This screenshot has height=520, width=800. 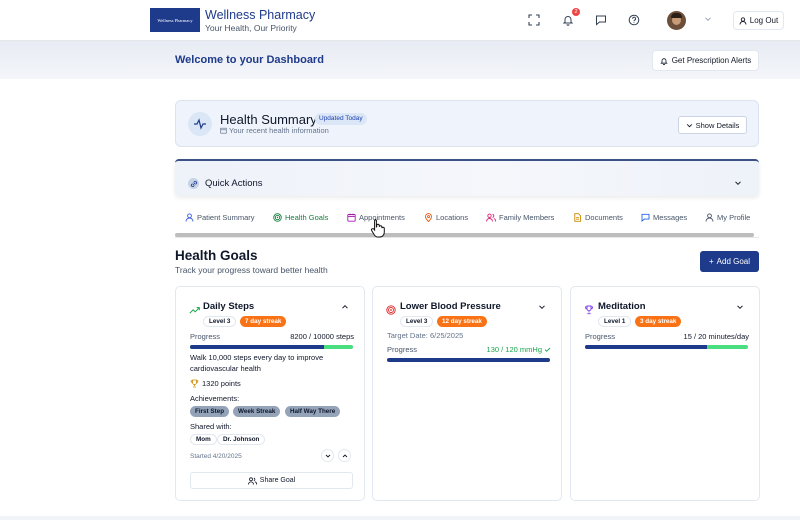 What do you see at coordinates (229, 306) in the screenshot?
I see `goal-title: Daily Steps` at bounding box center [229, 306].